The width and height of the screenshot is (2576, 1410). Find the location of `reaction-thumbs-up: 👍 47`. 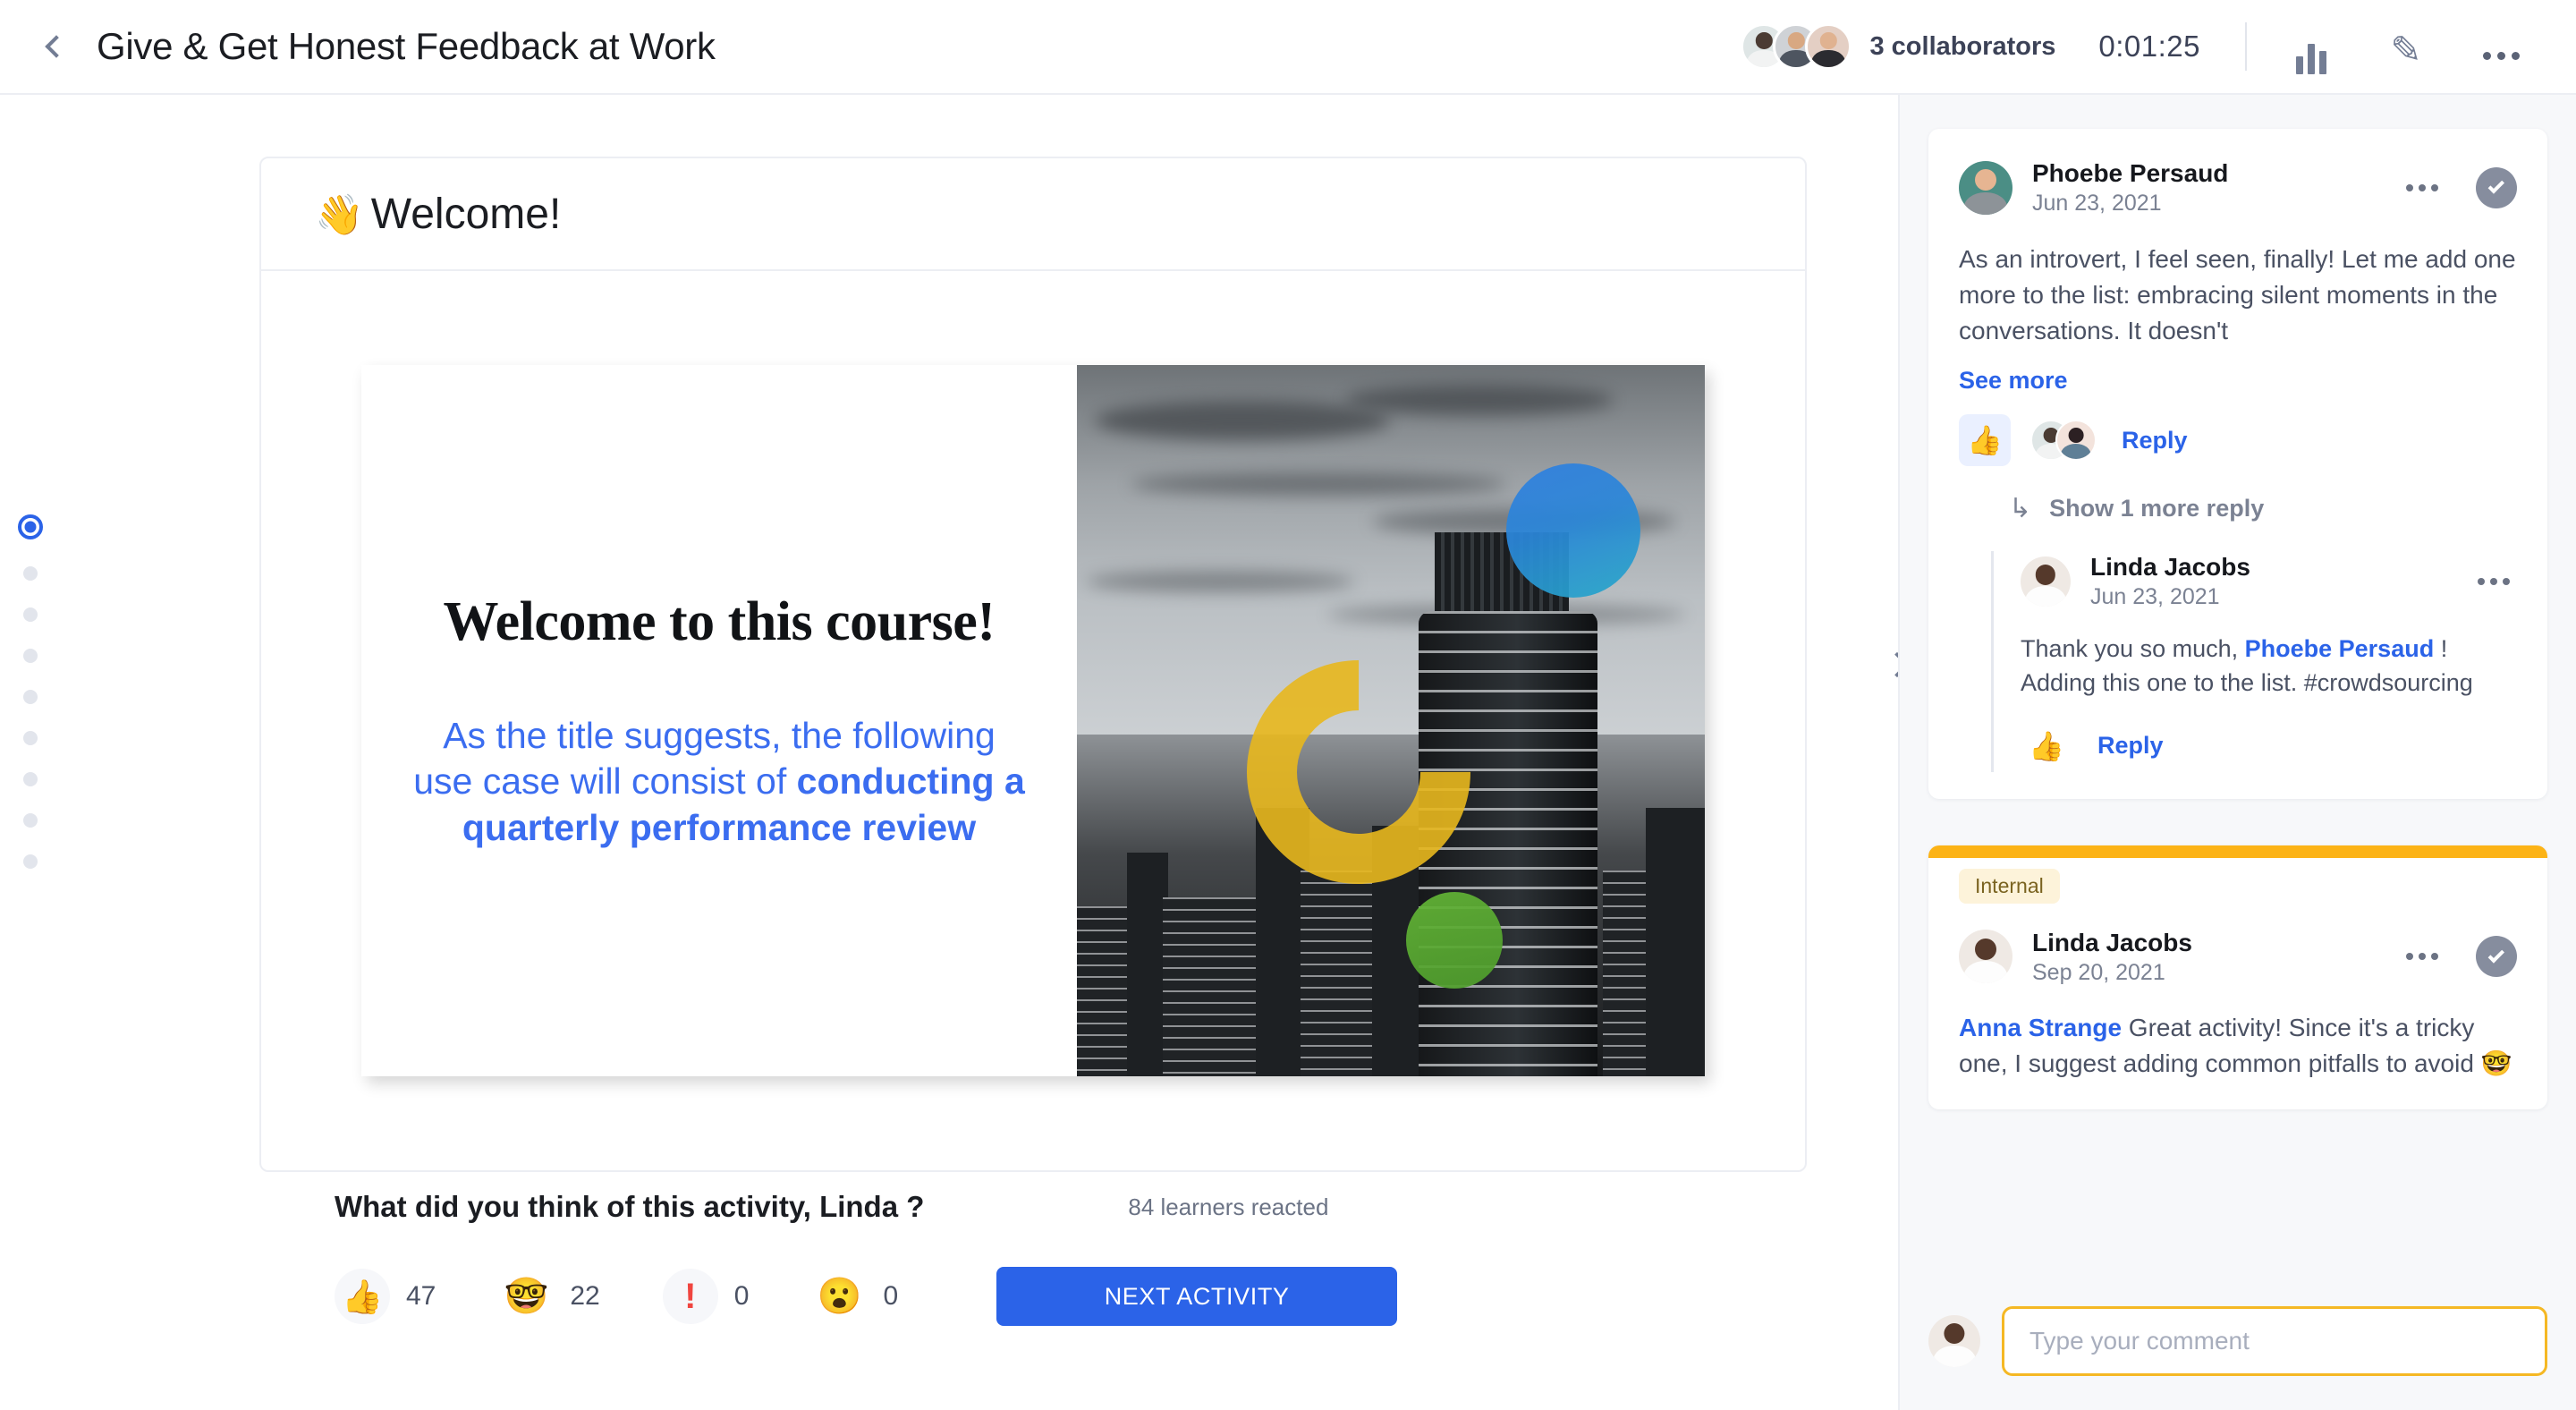

reaction-thumbs-up: 👍 47 is located at coordinates (385, 1296).